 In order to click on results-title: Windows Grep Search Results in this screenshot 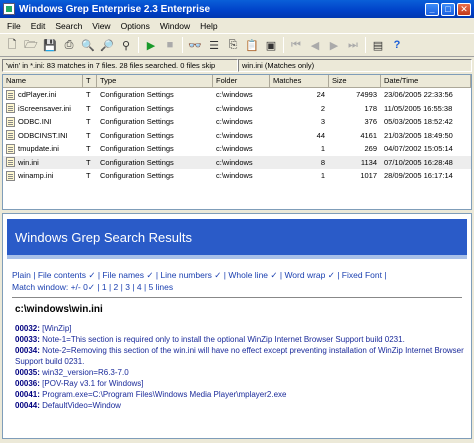, I will do `click(104, 237)`.